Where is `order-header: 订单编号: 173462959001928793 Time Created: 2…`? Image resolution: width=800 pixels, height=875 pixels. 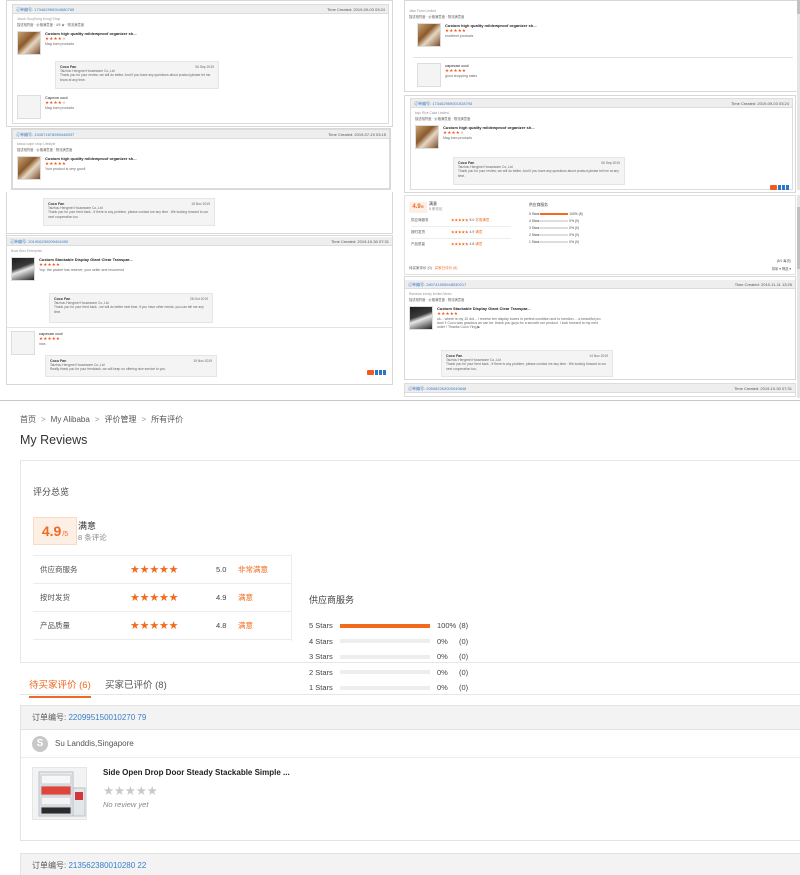 order-header: 订单编号: 173462959001928793 Time Created: 2… is located at coordinates (601, 103).